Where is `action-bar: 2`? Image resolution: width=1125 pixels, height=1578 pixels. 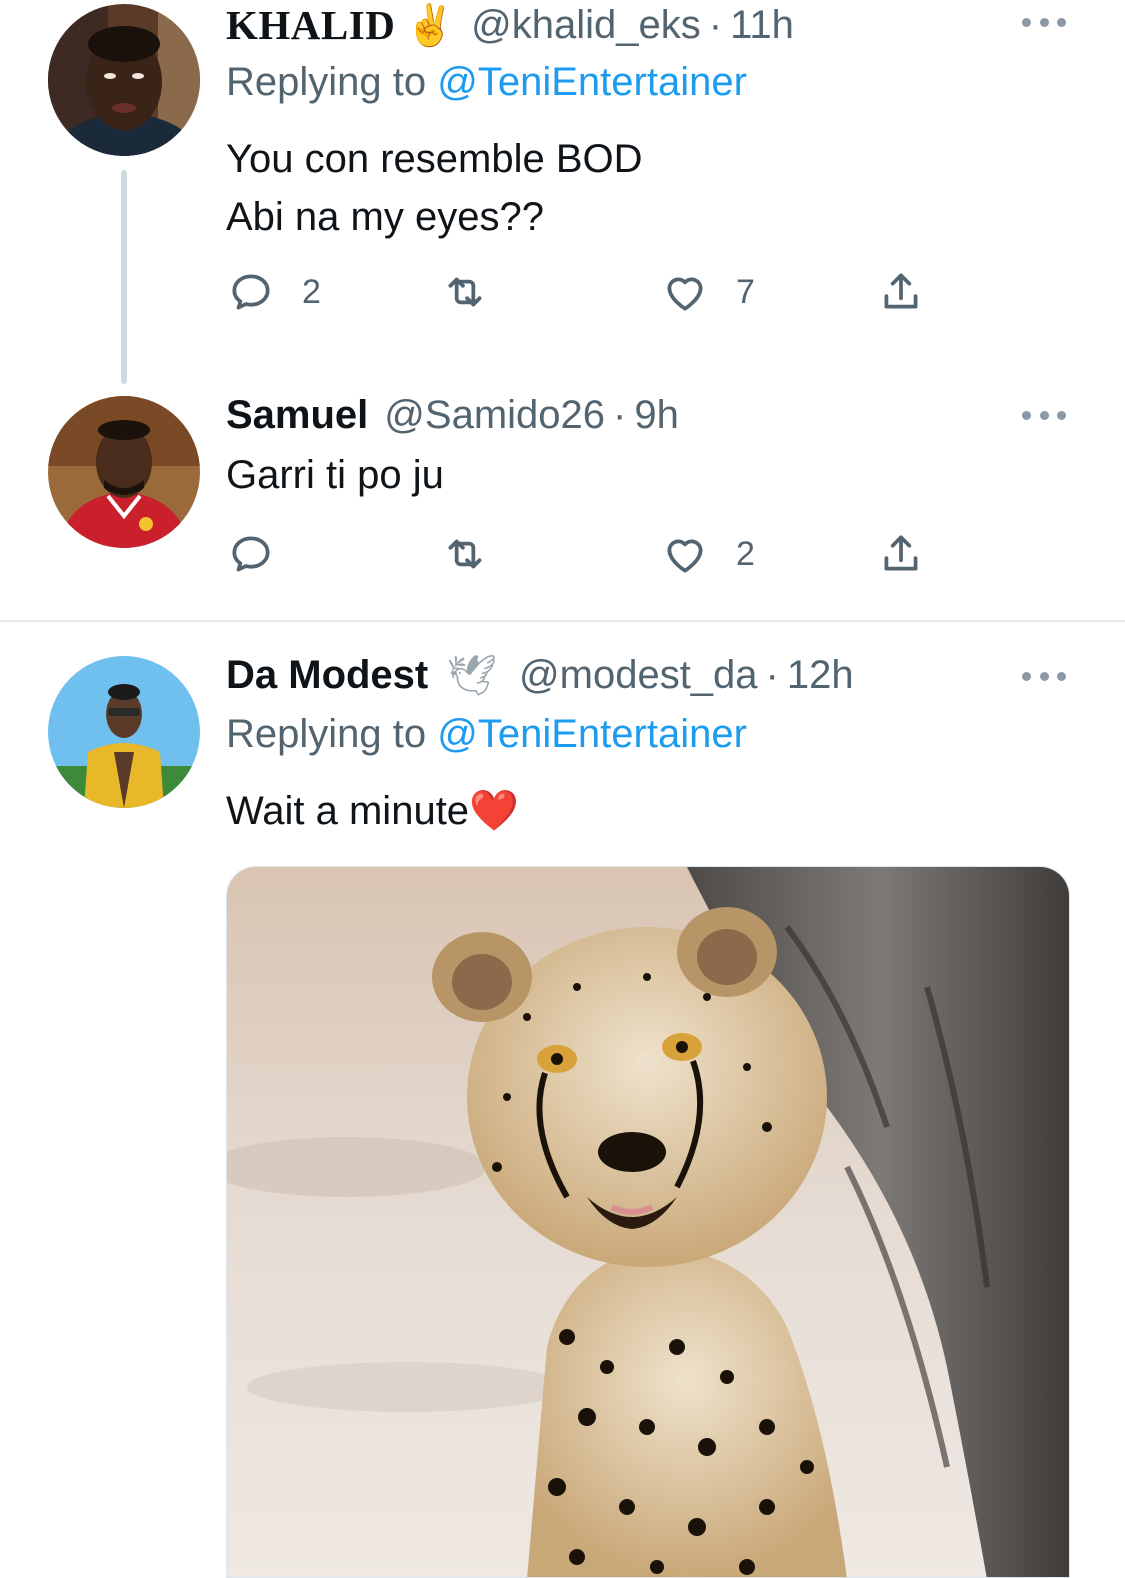
action-bar: 2 is located at coordinates (586, 554).